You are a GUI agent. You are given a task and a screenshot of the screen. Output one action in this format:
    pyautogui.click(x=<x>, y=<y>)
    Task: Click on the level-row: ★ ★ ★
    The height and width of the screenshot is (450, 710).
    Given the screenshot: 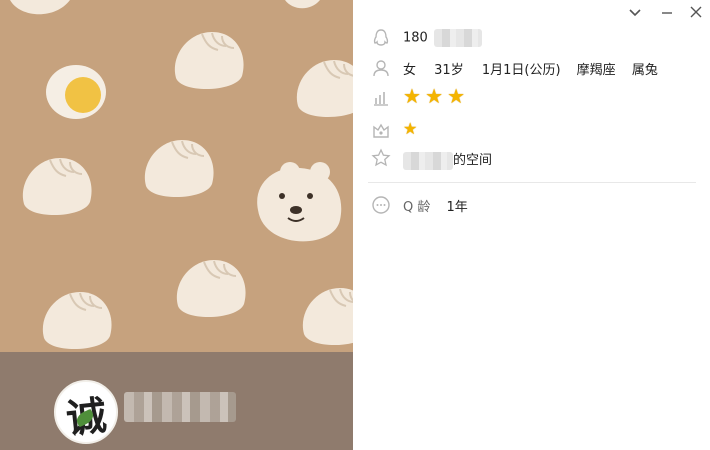 What is the action you would take?
    pyautogui.click(x=531, y=98)
    